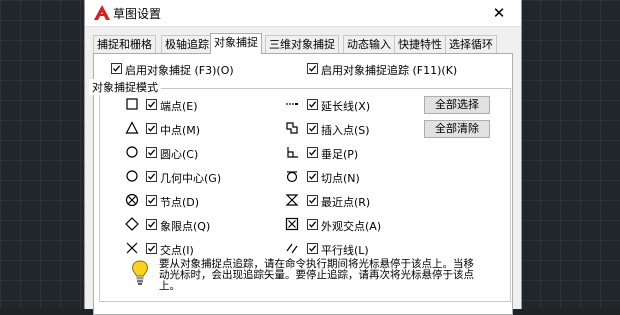 This screenshot has height=315, width=620. What do you see at coordinates (137, 14) in the screenshot?
I see `dialog-title: 草图设置` at bounding box center [137, 14].